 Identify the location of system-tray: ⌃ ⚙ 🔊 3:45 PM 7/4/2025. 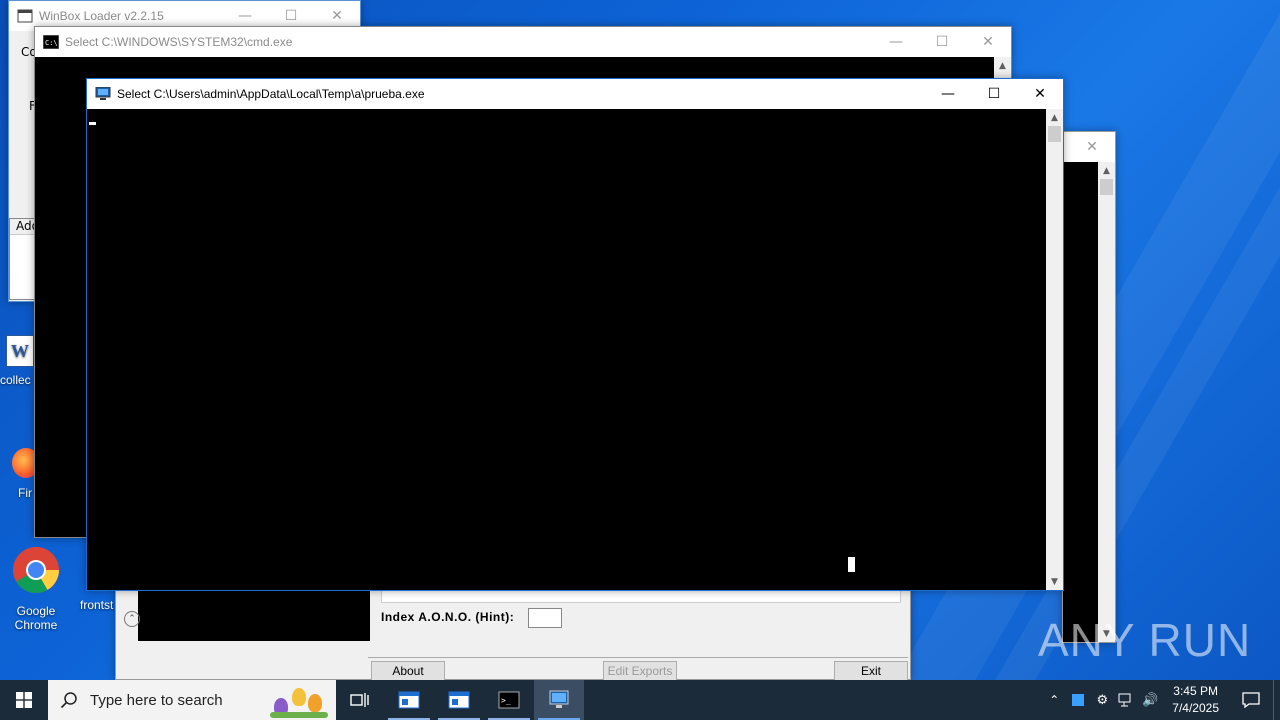
(1161, 700).